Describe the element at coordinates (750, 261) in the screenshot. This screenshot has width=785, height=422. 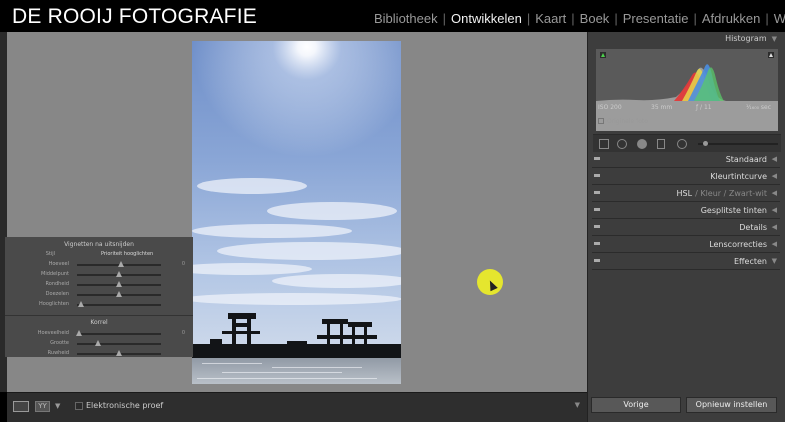
I see `section-title: Effecten` at that location.